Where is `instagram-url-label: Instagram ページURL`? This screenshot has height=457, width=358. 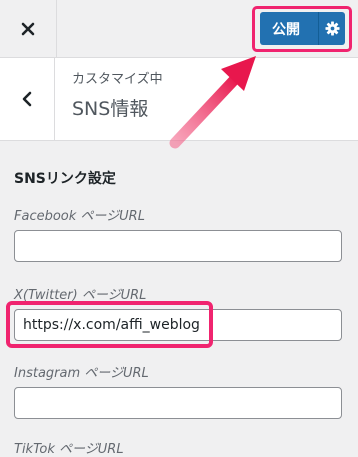 instagram-url-label: Instagram ページURL is located at coordinates (81, 373).